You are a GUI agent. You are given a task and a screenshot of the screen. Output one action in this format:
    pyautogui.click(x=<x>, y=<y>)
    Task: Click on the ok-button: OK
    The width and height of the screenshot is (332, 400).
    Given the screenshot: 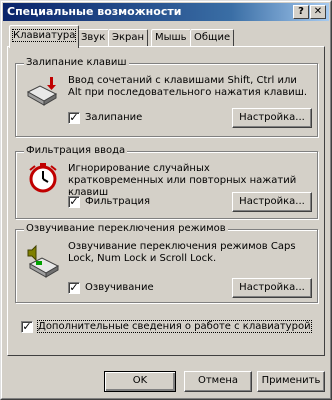 What is the action you would take?
    pyautogui.click(x=140, y=381)
    